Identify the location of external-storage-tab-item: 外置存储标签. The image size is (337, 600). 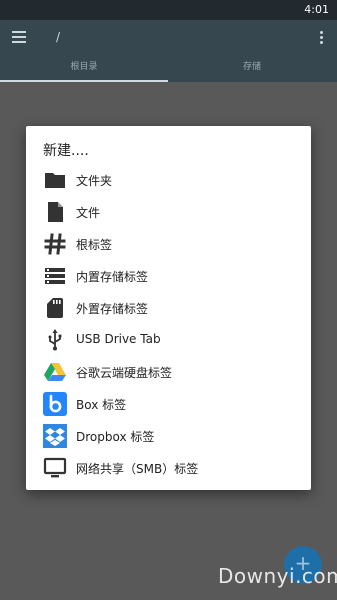
(168, 308).